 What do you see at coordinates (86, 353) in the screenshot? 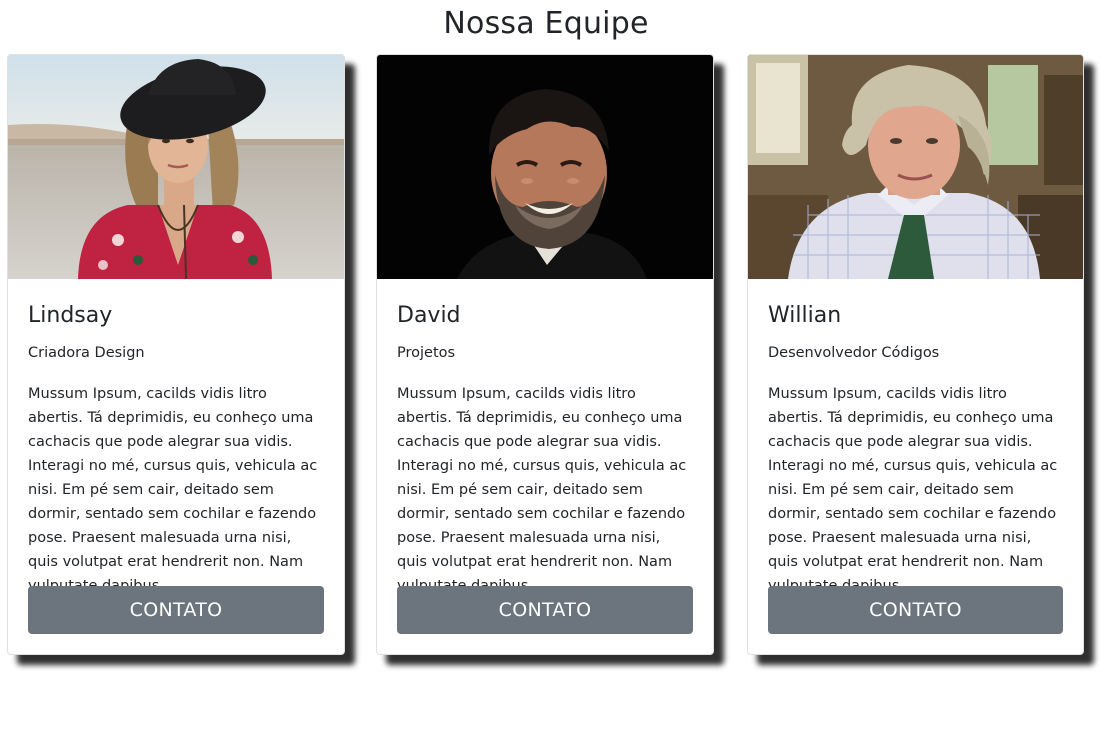
I see `member-role: Criadora Design` at bounding box center [86, 353].